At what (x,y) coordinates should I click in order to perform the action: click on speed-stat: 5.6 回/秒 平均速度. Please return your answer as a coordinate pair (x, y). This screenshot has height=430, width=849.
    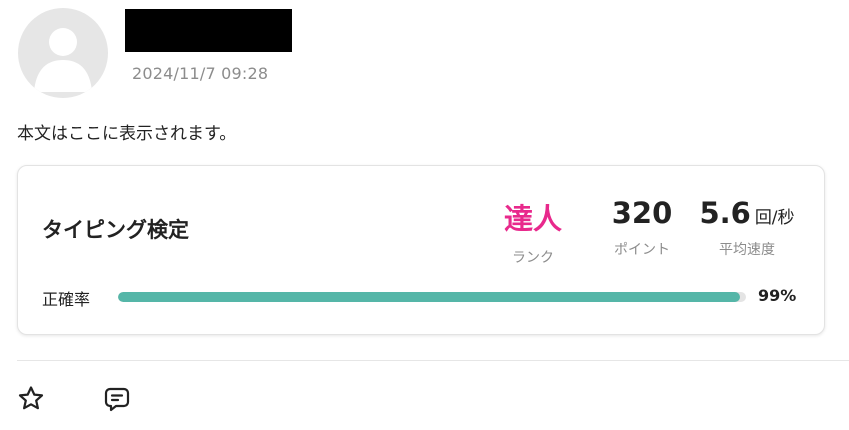
    Looking at the image, I should click on (747, 227).